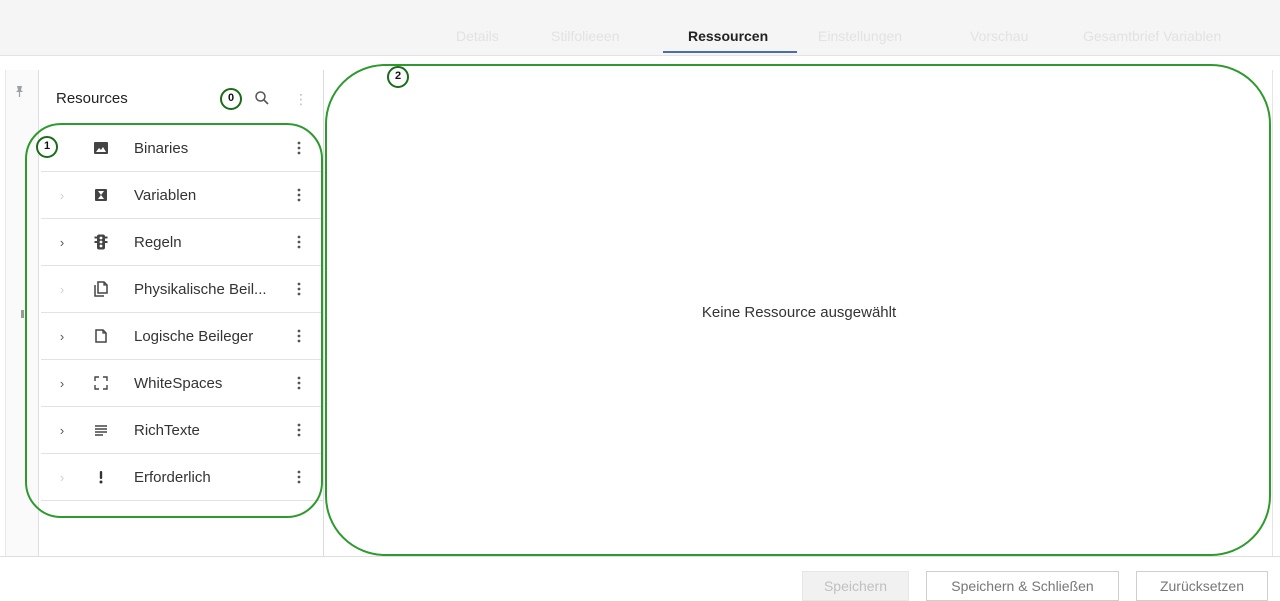 The width and height of the screenshot is (1280, 601). Describe the element at coordinates (855, 586) in the screenshot. I see `save-button: Speichern` at that location.